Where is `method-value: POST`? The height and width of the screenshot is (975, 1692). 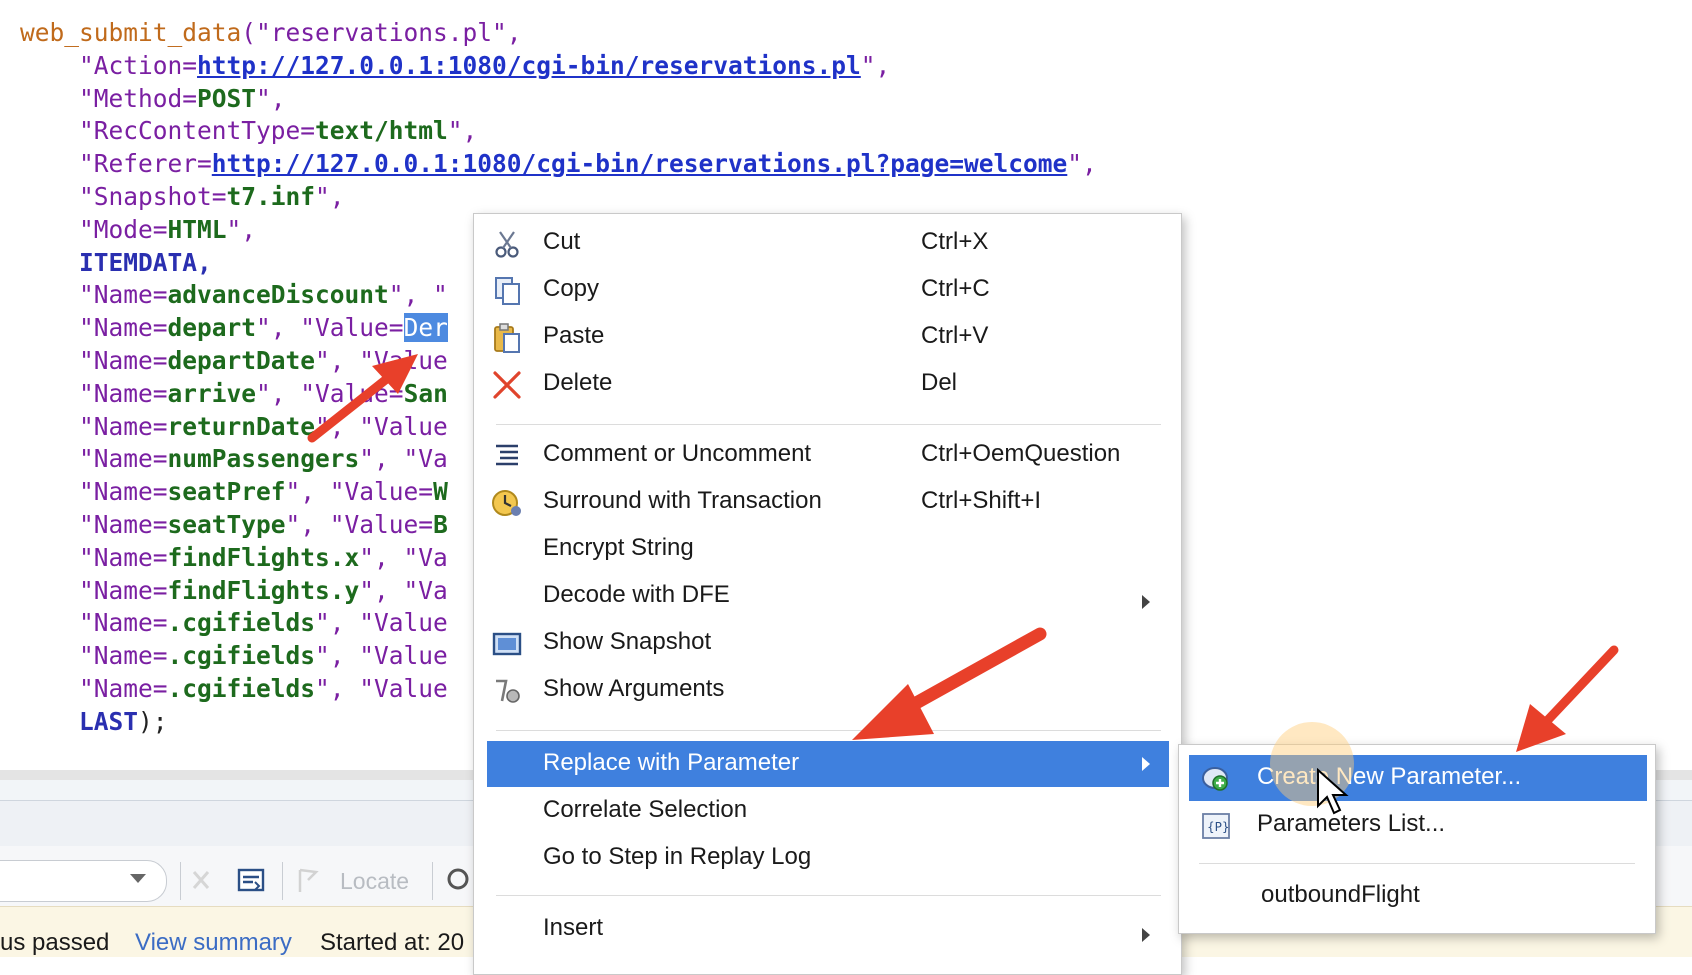
method-value: POST is located at coordinates (227, 98).